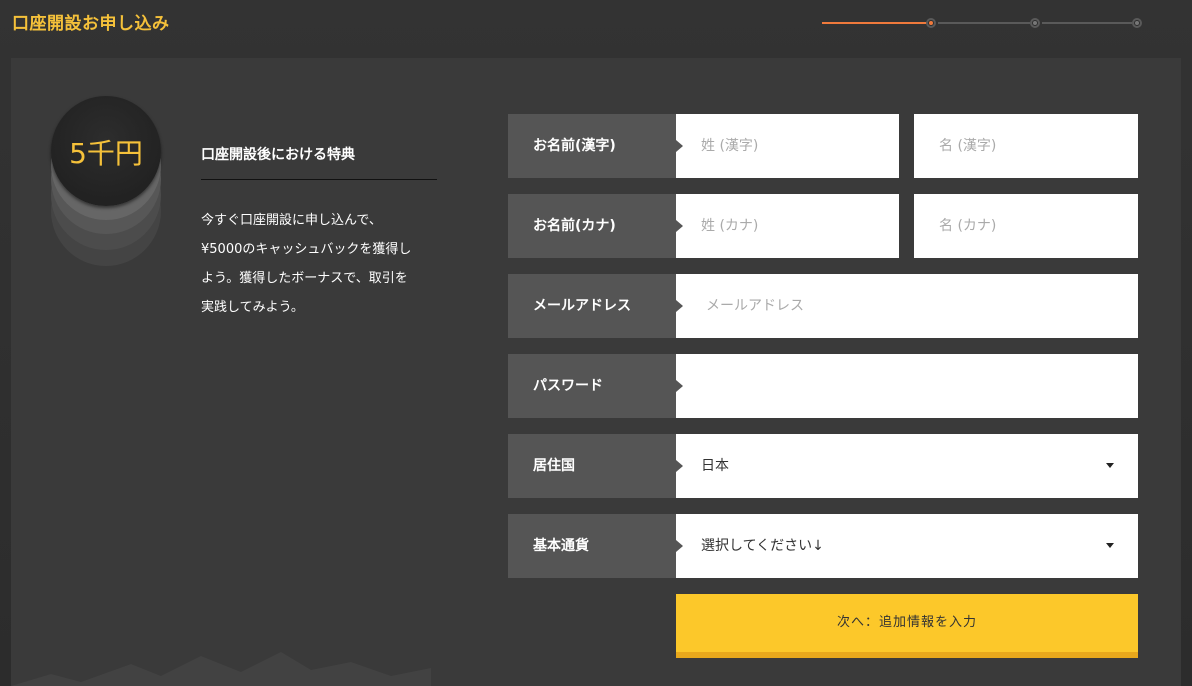 The width and height of the screenshot is (1192, 686). I want to click on email-input, so click(907, 306).